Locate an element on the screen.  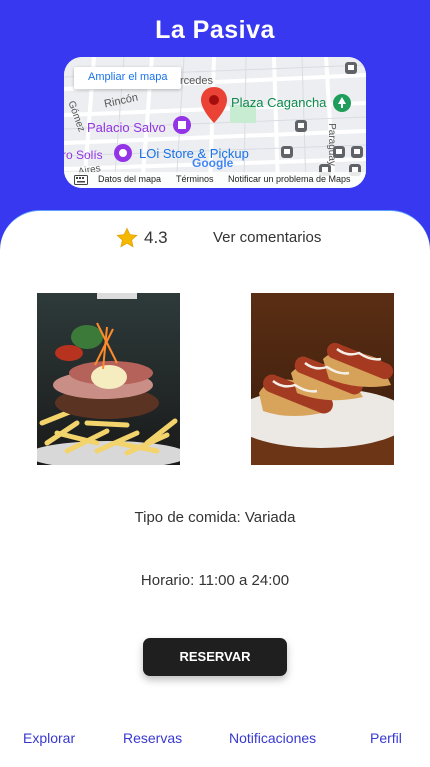
hours-text: Horario: 11:00 a 24:00 is located at coordinates (215, 580).